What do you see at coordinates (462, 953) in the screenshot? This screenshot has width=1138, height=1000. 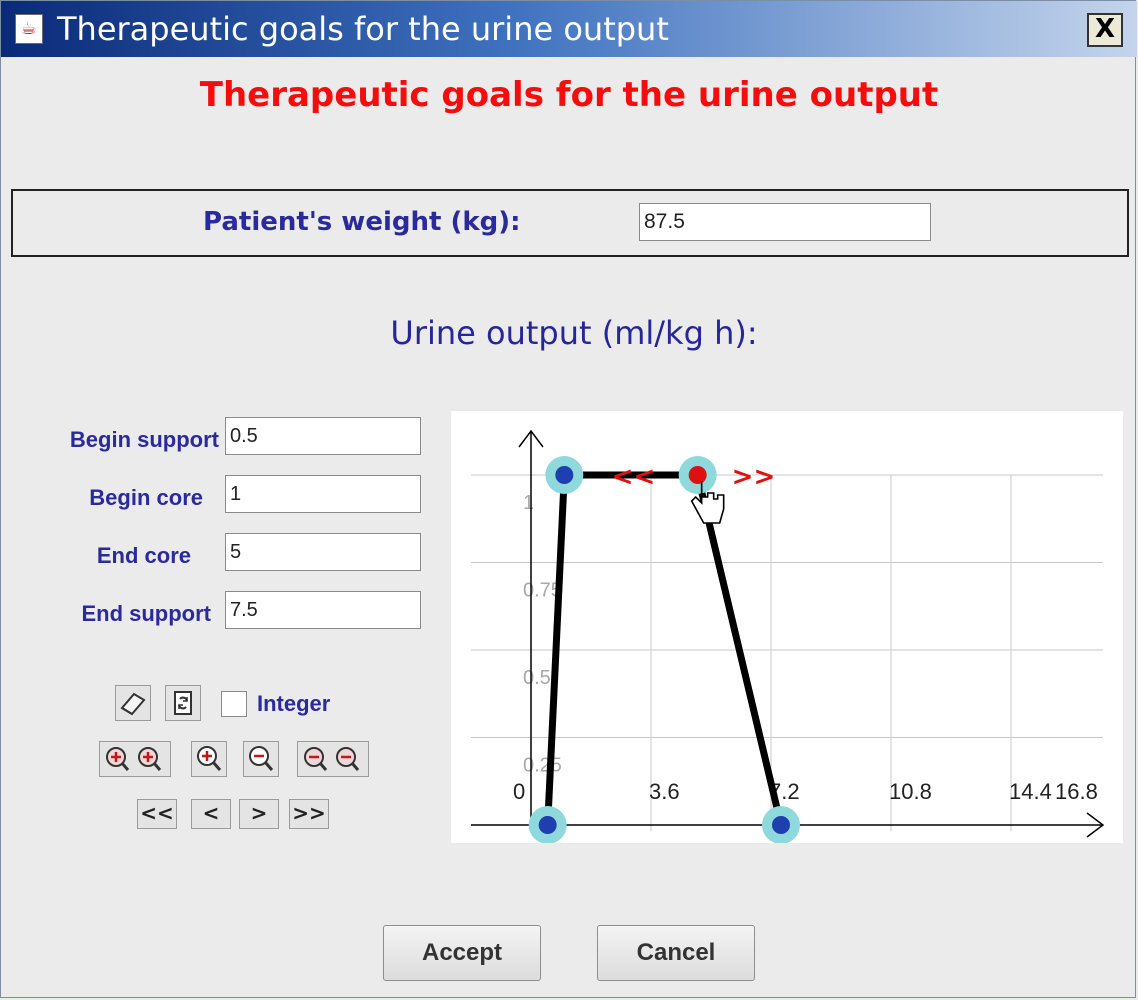 I see `accept-button: Accept` at bounding box center [462, 953].